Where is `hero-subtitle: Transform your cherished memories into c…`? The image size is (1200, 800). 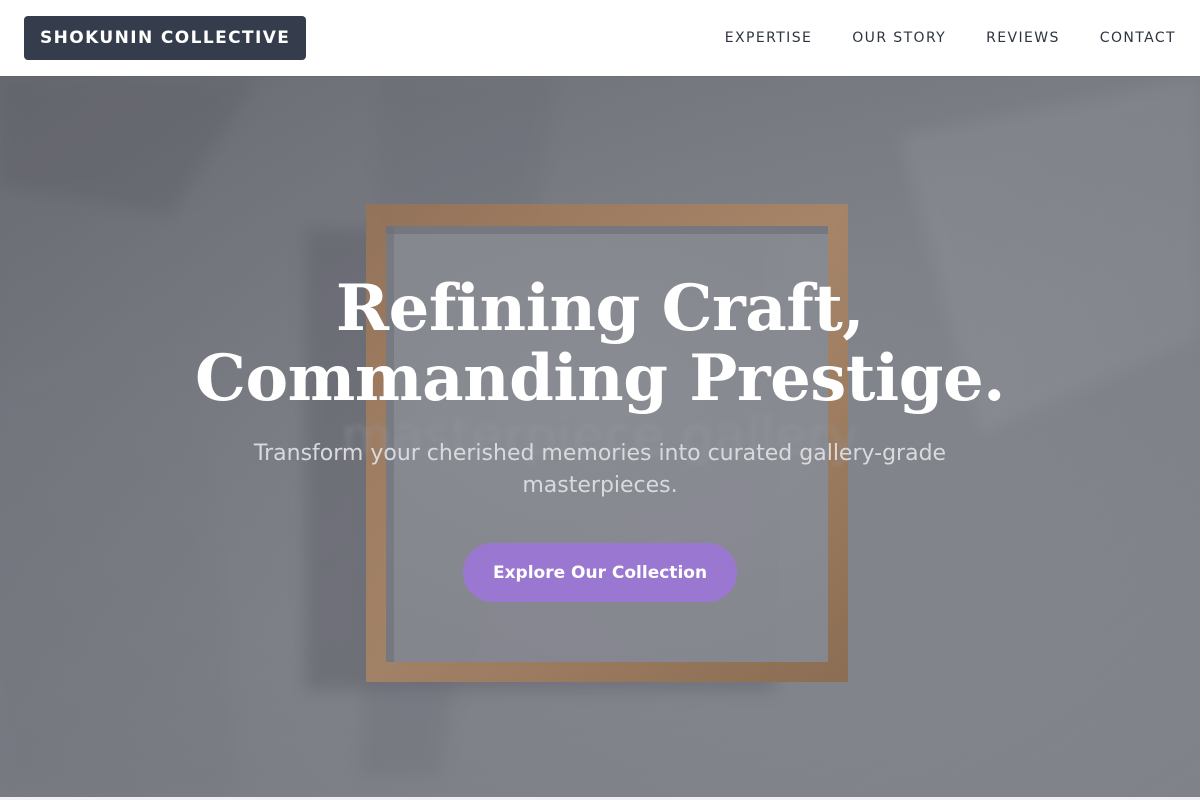 hero-subtitle: Transform your cherished memories into c… is located at coordinates (600, 469).